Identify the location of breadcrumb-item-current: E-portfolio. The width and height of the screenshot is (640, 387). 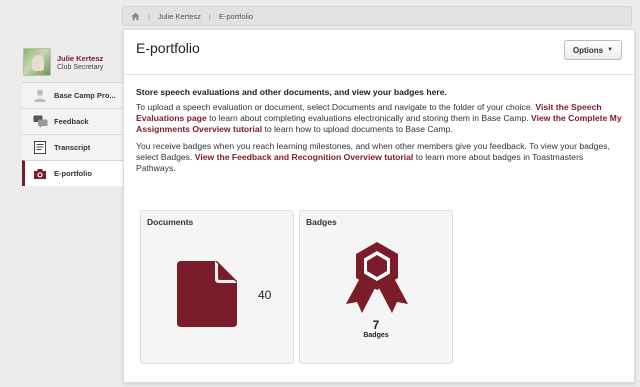
(236, 16).